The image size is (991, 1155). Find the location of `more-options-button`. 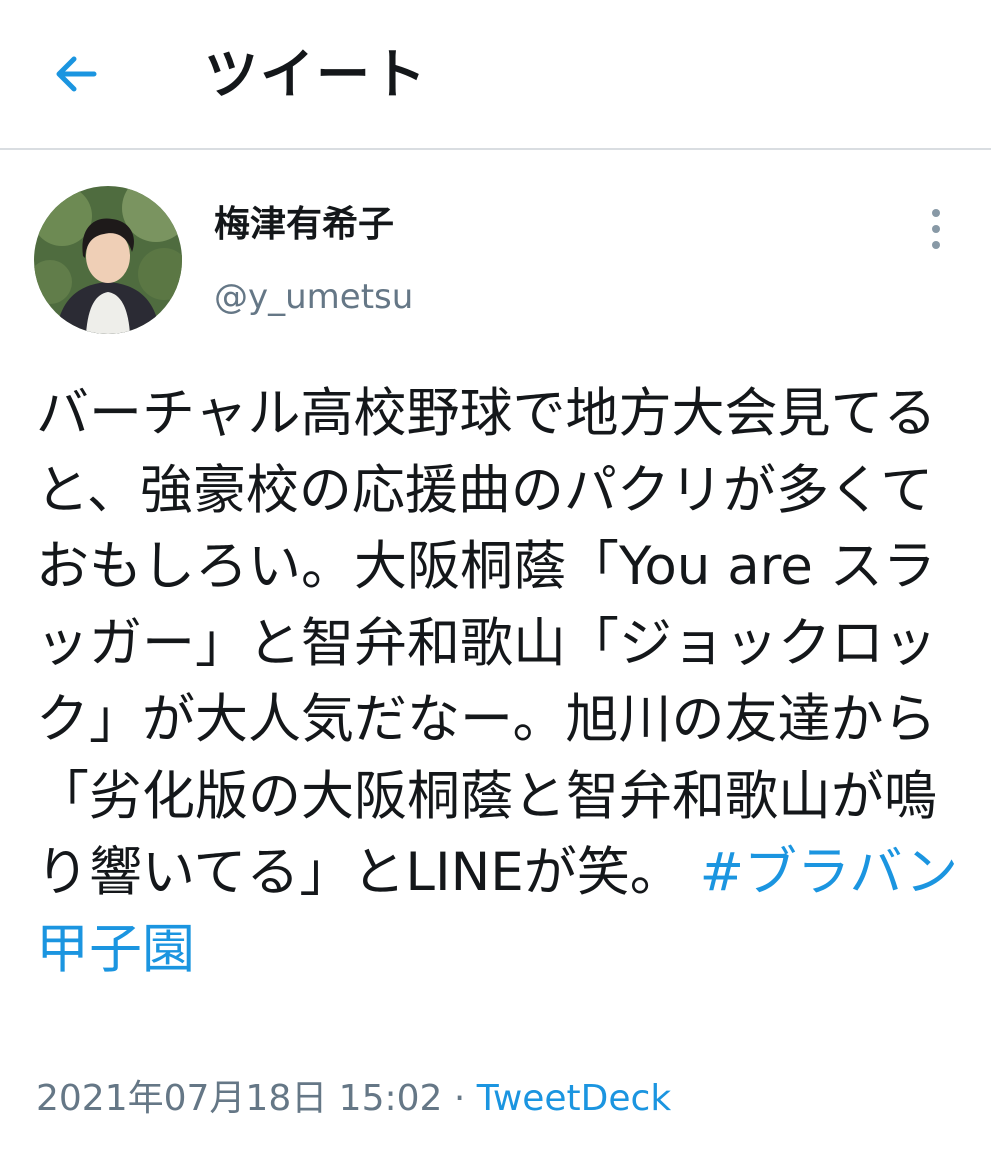

more-options-button is located at coordinates (936, 229).